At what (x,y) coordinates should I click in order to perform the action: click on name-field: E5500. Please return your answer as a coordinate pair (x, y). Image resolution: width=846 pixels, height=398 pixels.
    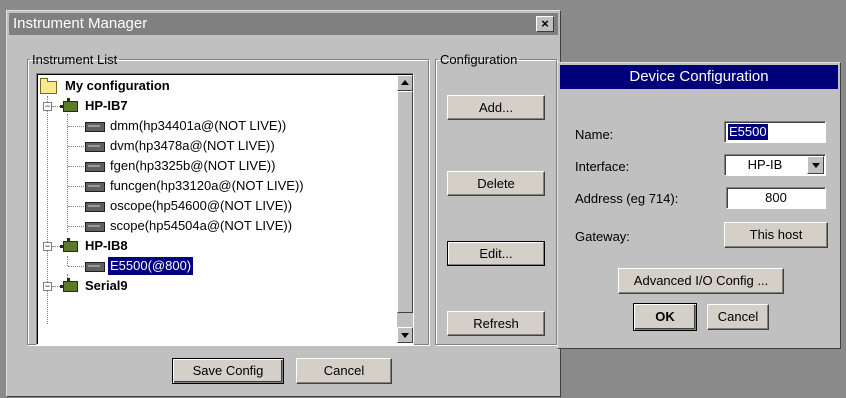
    Looking at the image, I should click on (775, 132).